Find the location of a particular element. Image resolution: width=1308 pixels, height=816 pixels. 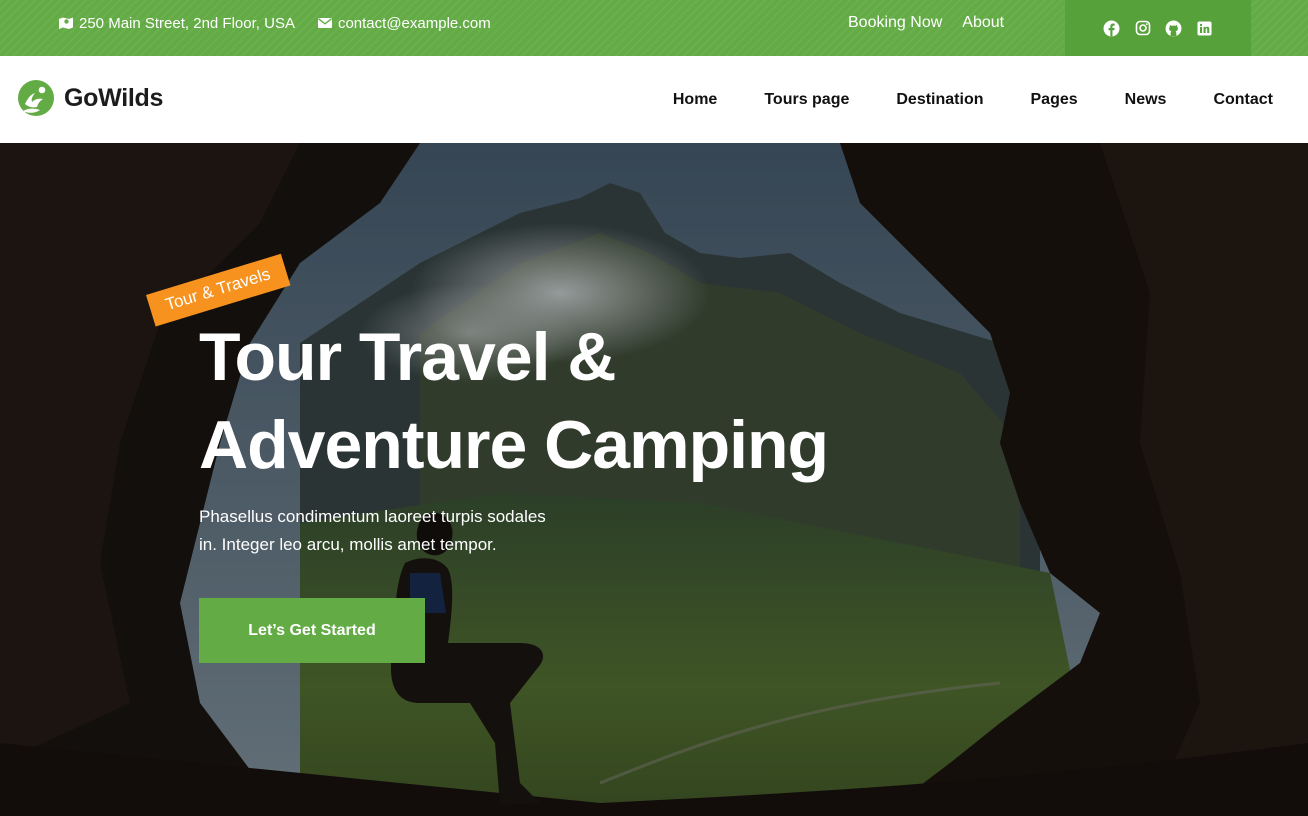

brand-logo: GoWilds is located at coordinates (89, 98).